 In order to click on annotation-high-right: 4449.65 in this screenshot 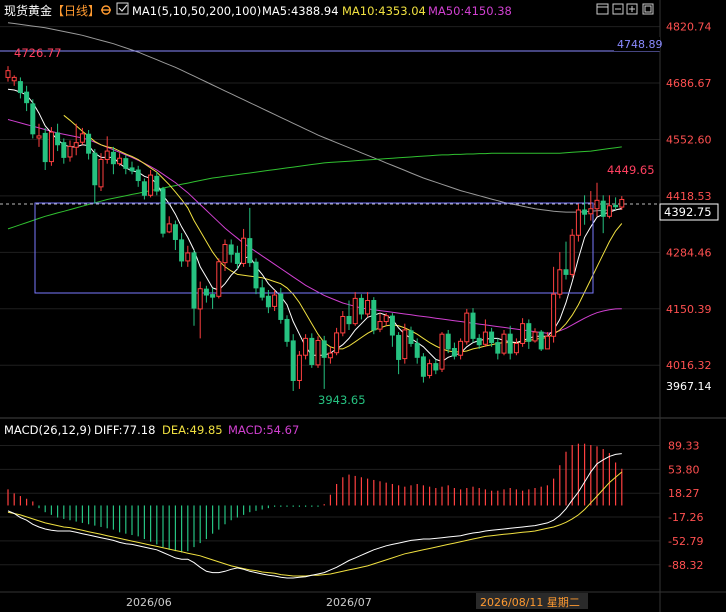, I will do `click(631, 170)`.